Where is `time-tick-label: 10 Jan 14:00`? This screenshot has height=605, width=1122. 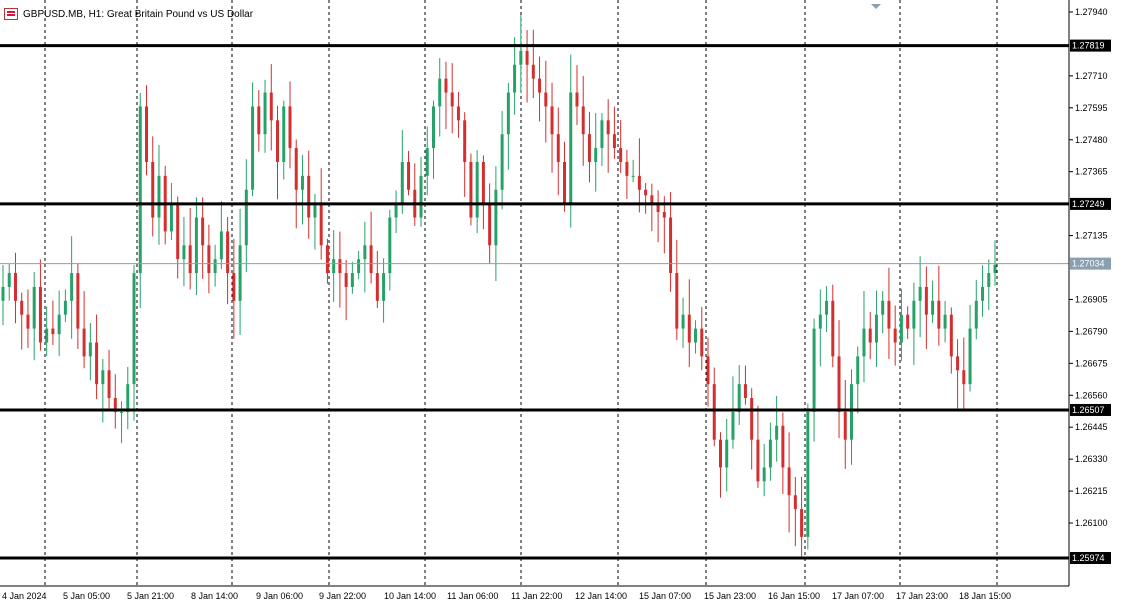 time-tick-label: 10 Jan 14:00 is located at coordinates (410, 596).